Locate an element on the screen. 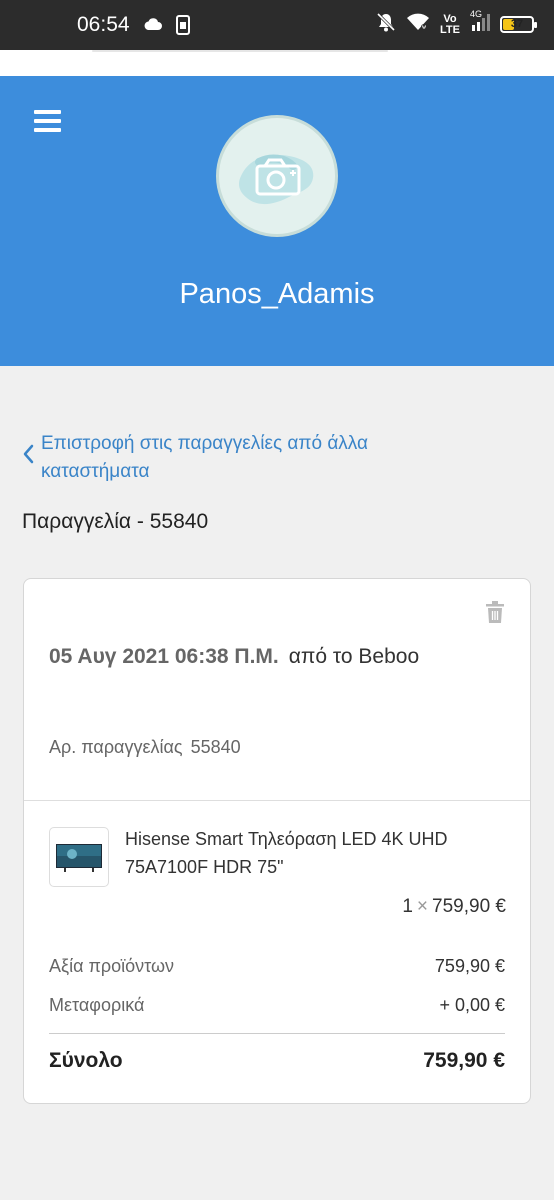 The image size is (554, 1200). sim-icon is located at coordinates (183, 27).